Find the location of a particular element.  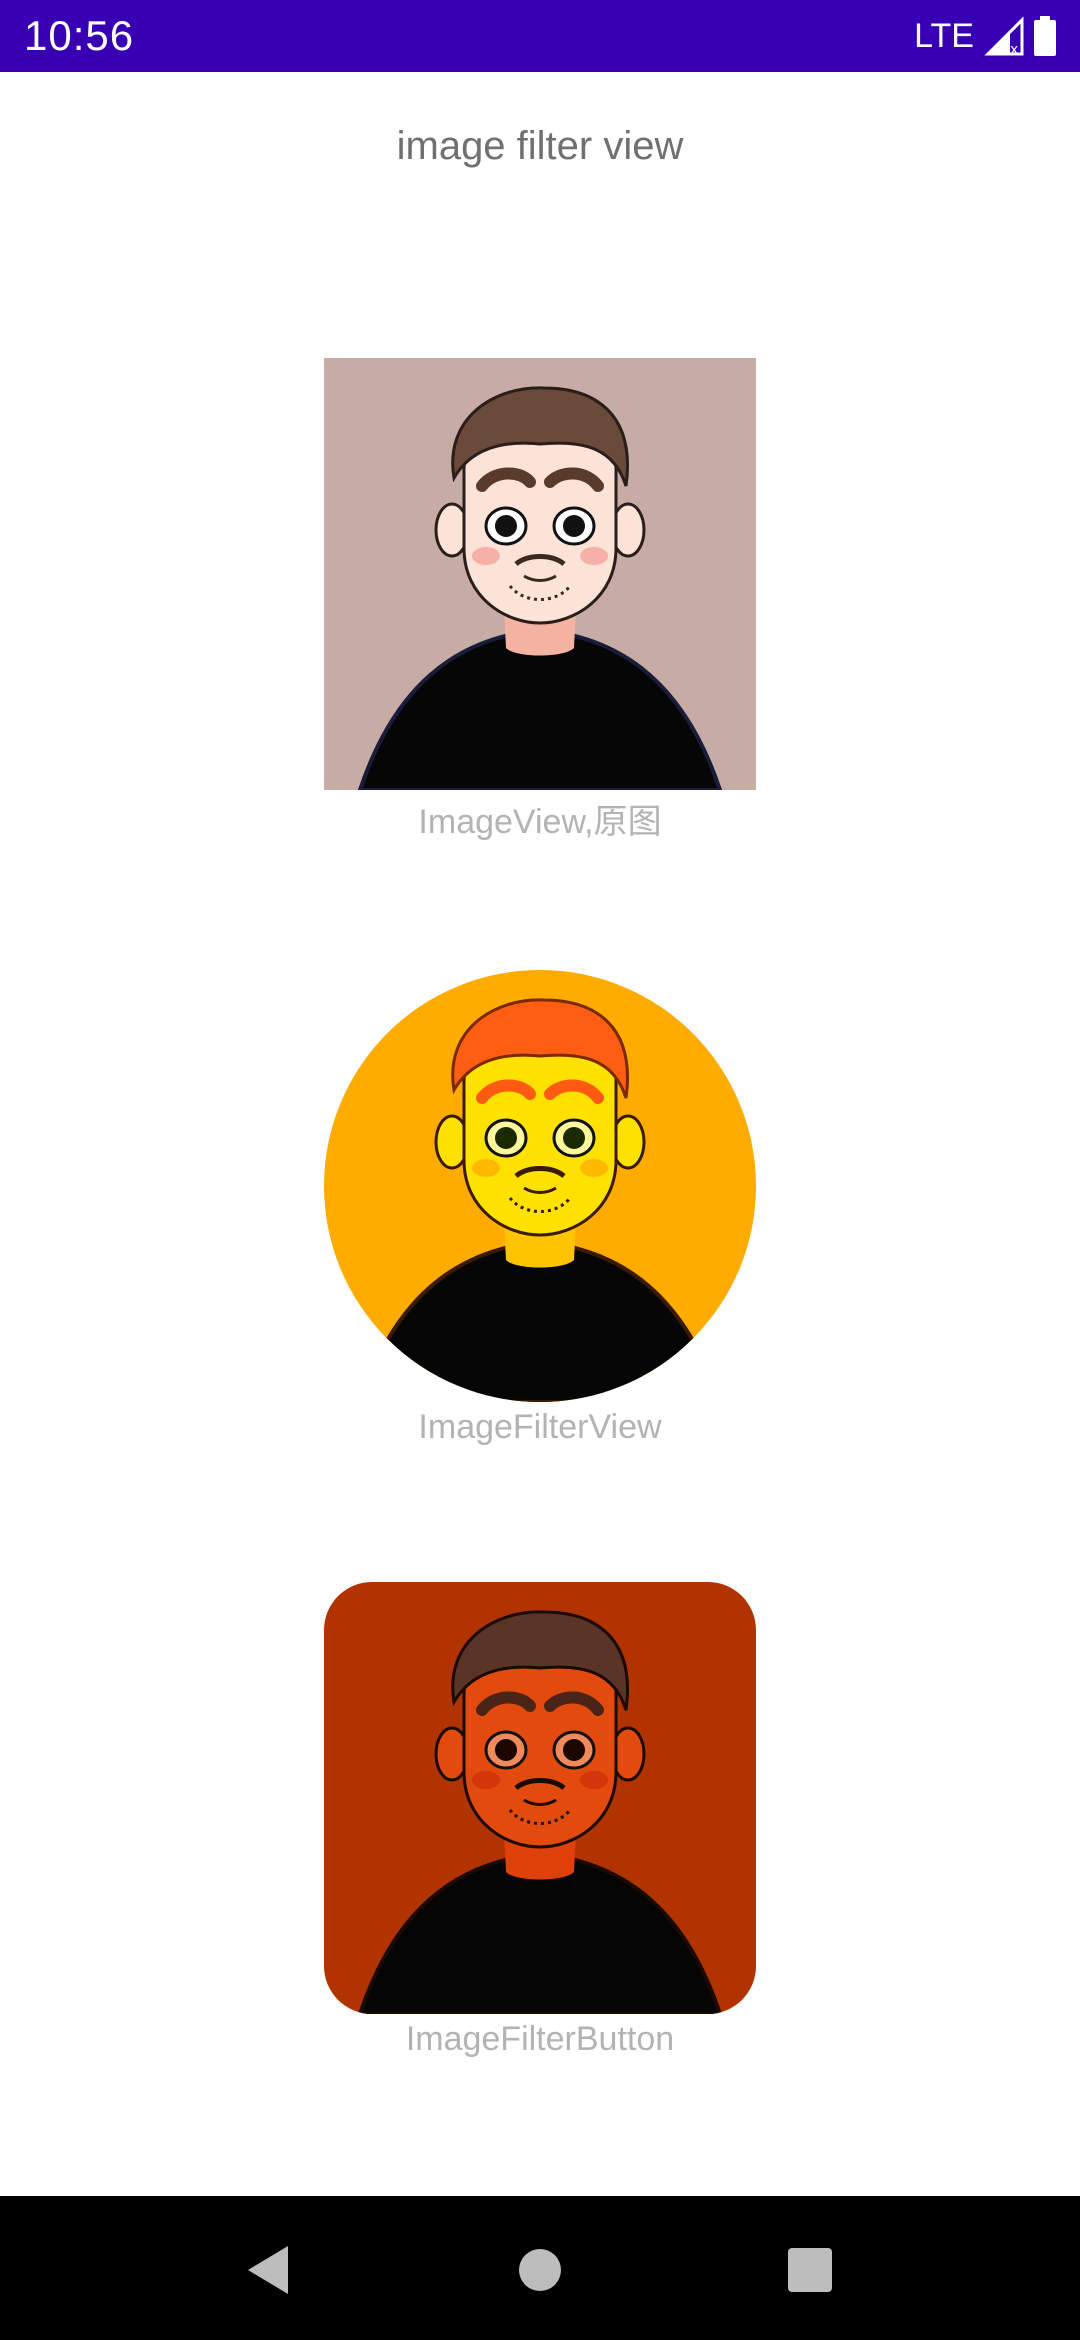

caption-imageview: ImageView,原图 is located at coordinates (540, 822).